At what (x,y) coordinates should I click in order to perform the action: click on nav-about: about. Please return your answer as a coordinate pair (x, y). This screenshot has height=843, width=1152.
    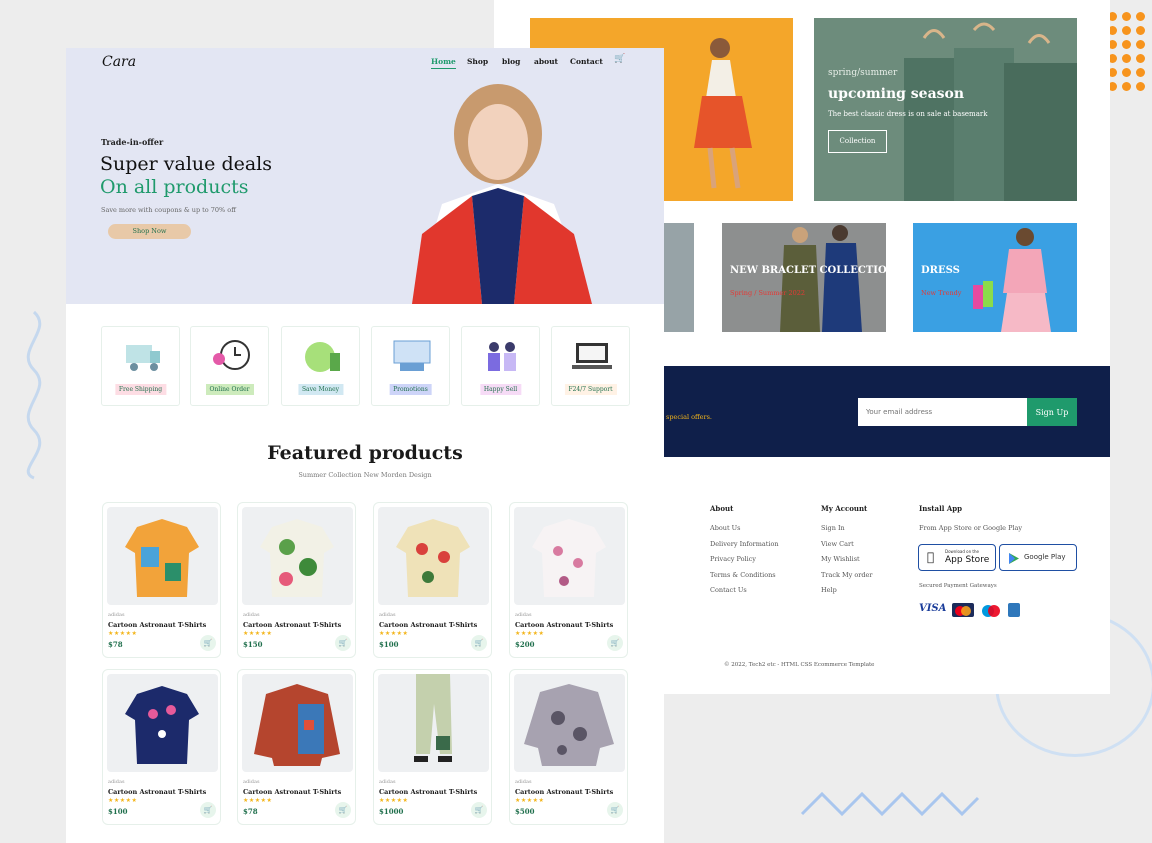
    Looking at the image, I should click on (546, 61).